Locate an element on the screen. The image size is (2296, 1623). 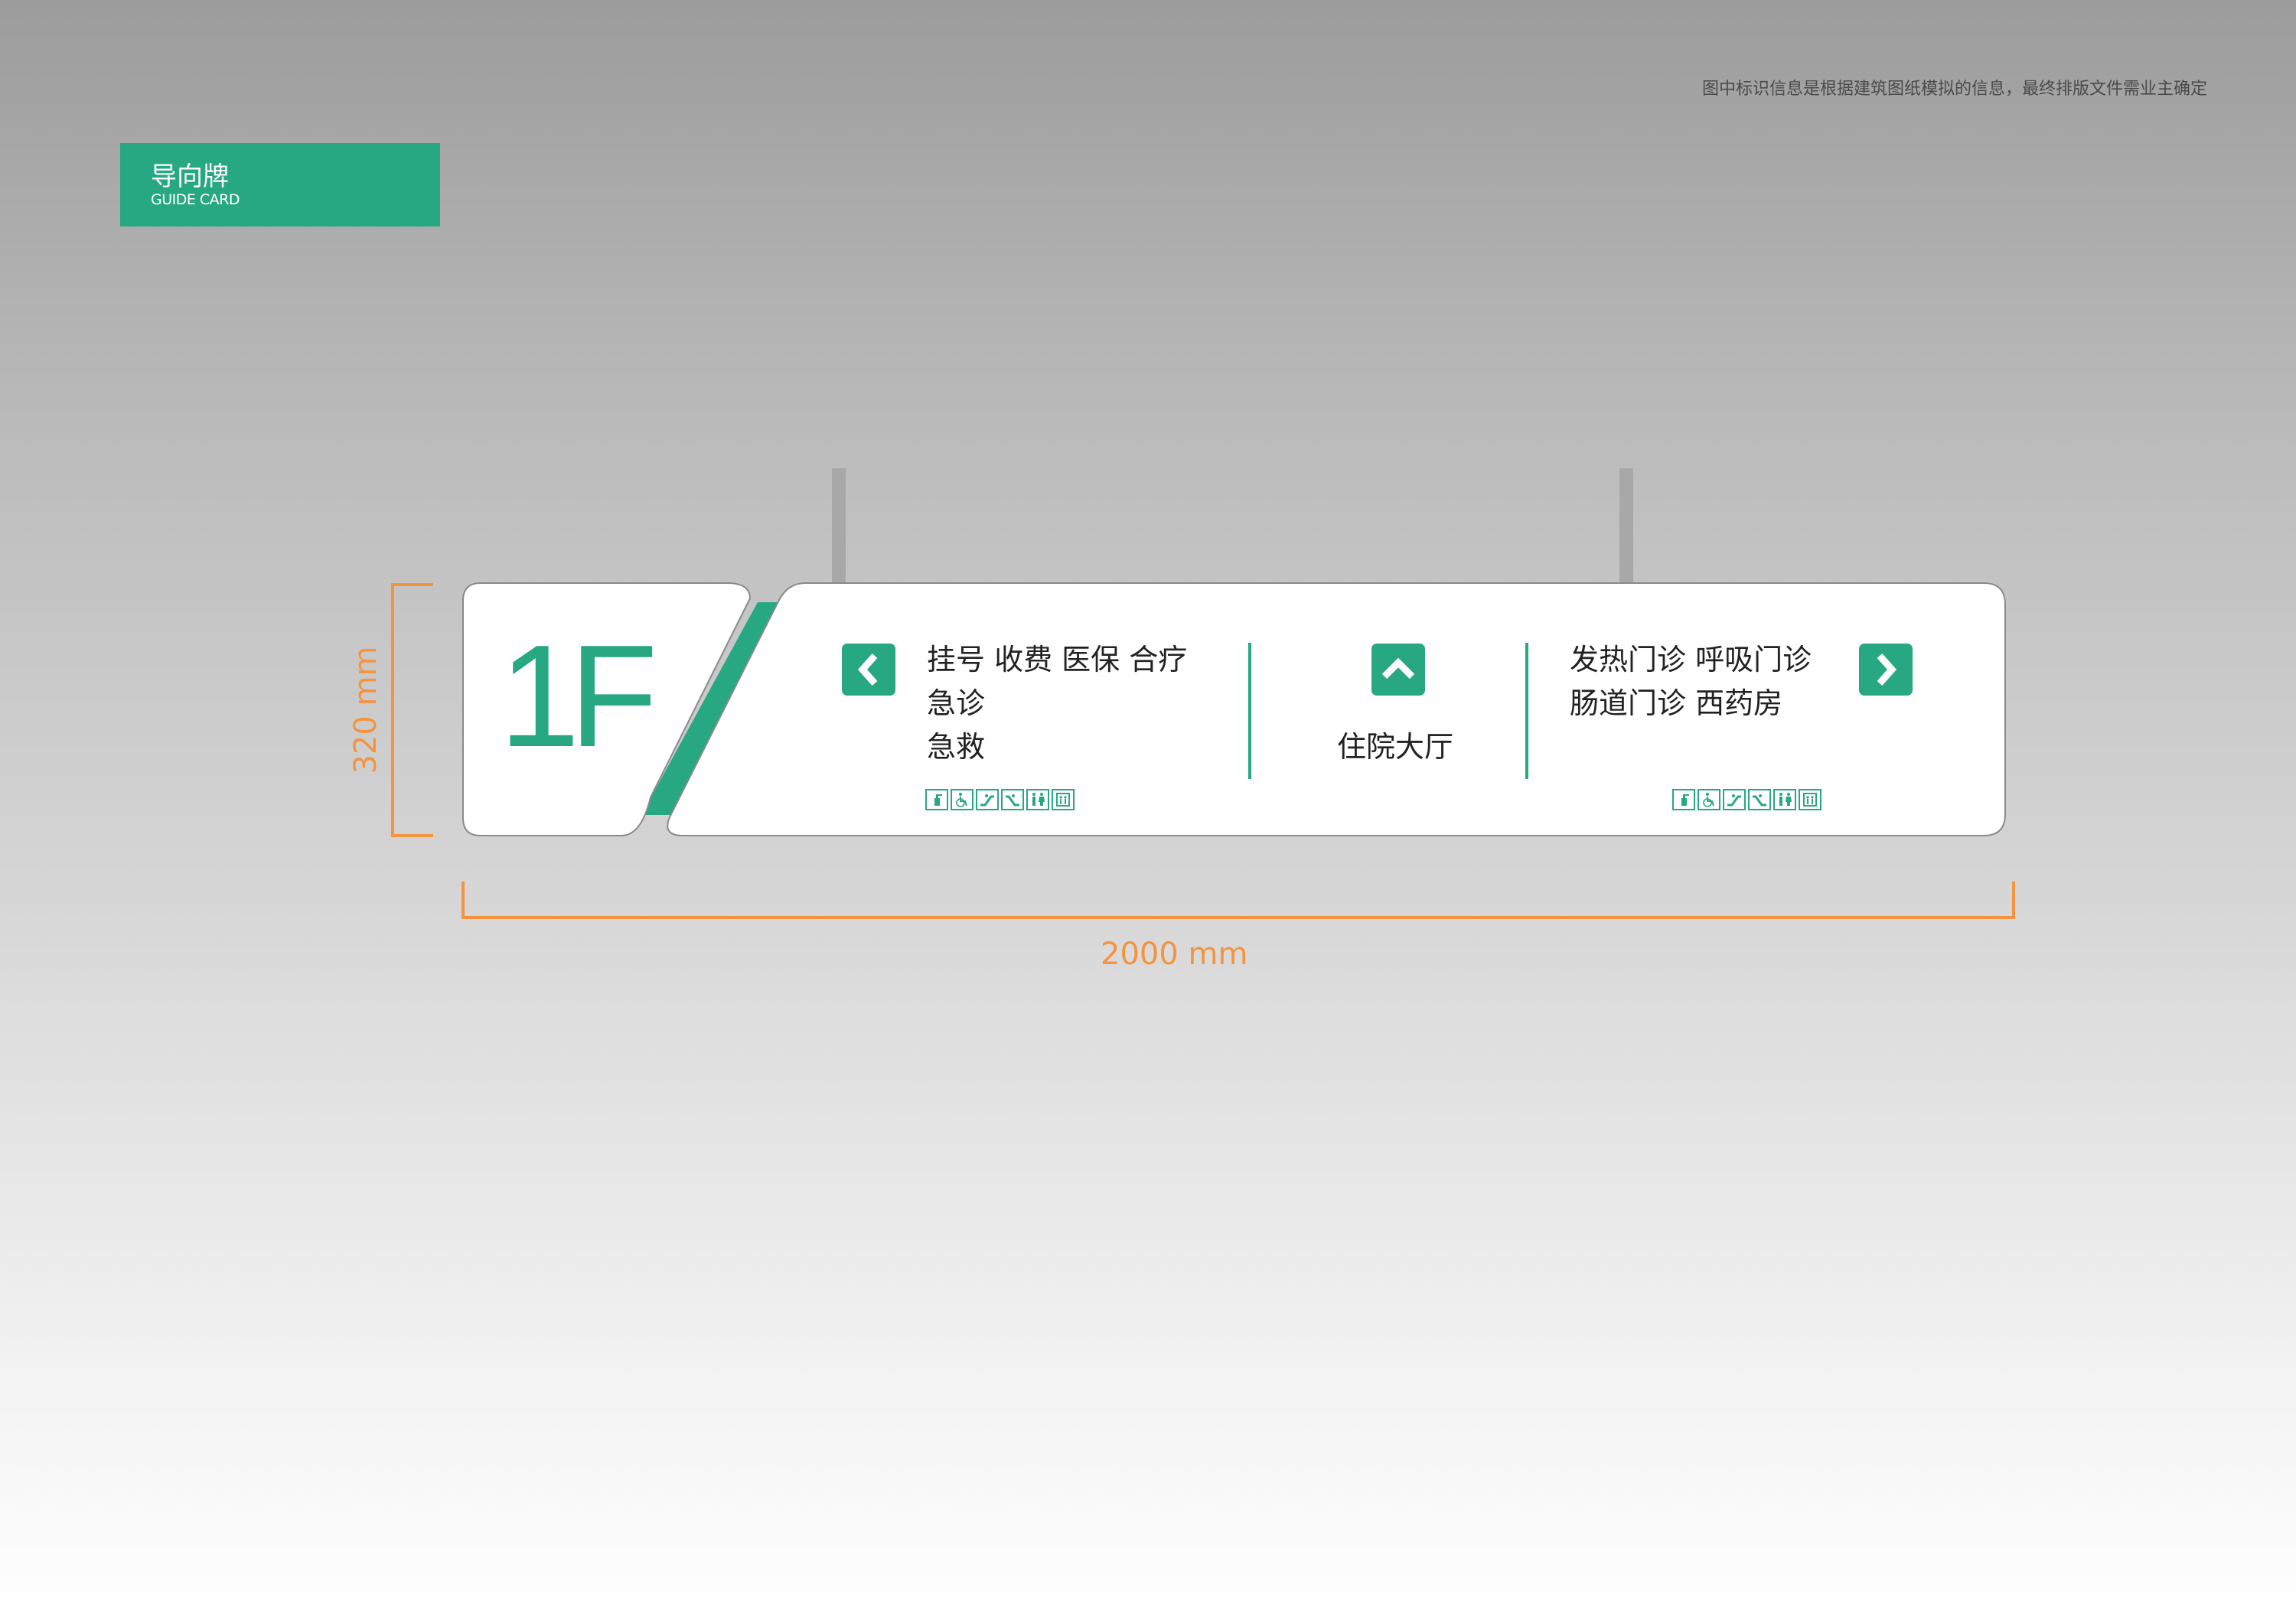
divider-right is located at coordinates (1526, 711).